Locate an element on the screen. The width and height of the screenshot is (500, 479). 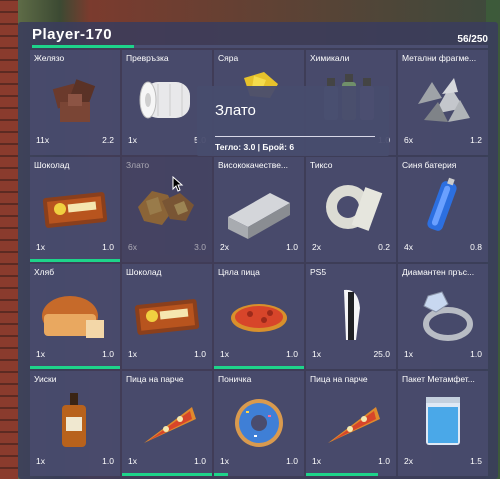
inventory-slot: Поничка 1x 1.0 is located at coordinates (259, 423).